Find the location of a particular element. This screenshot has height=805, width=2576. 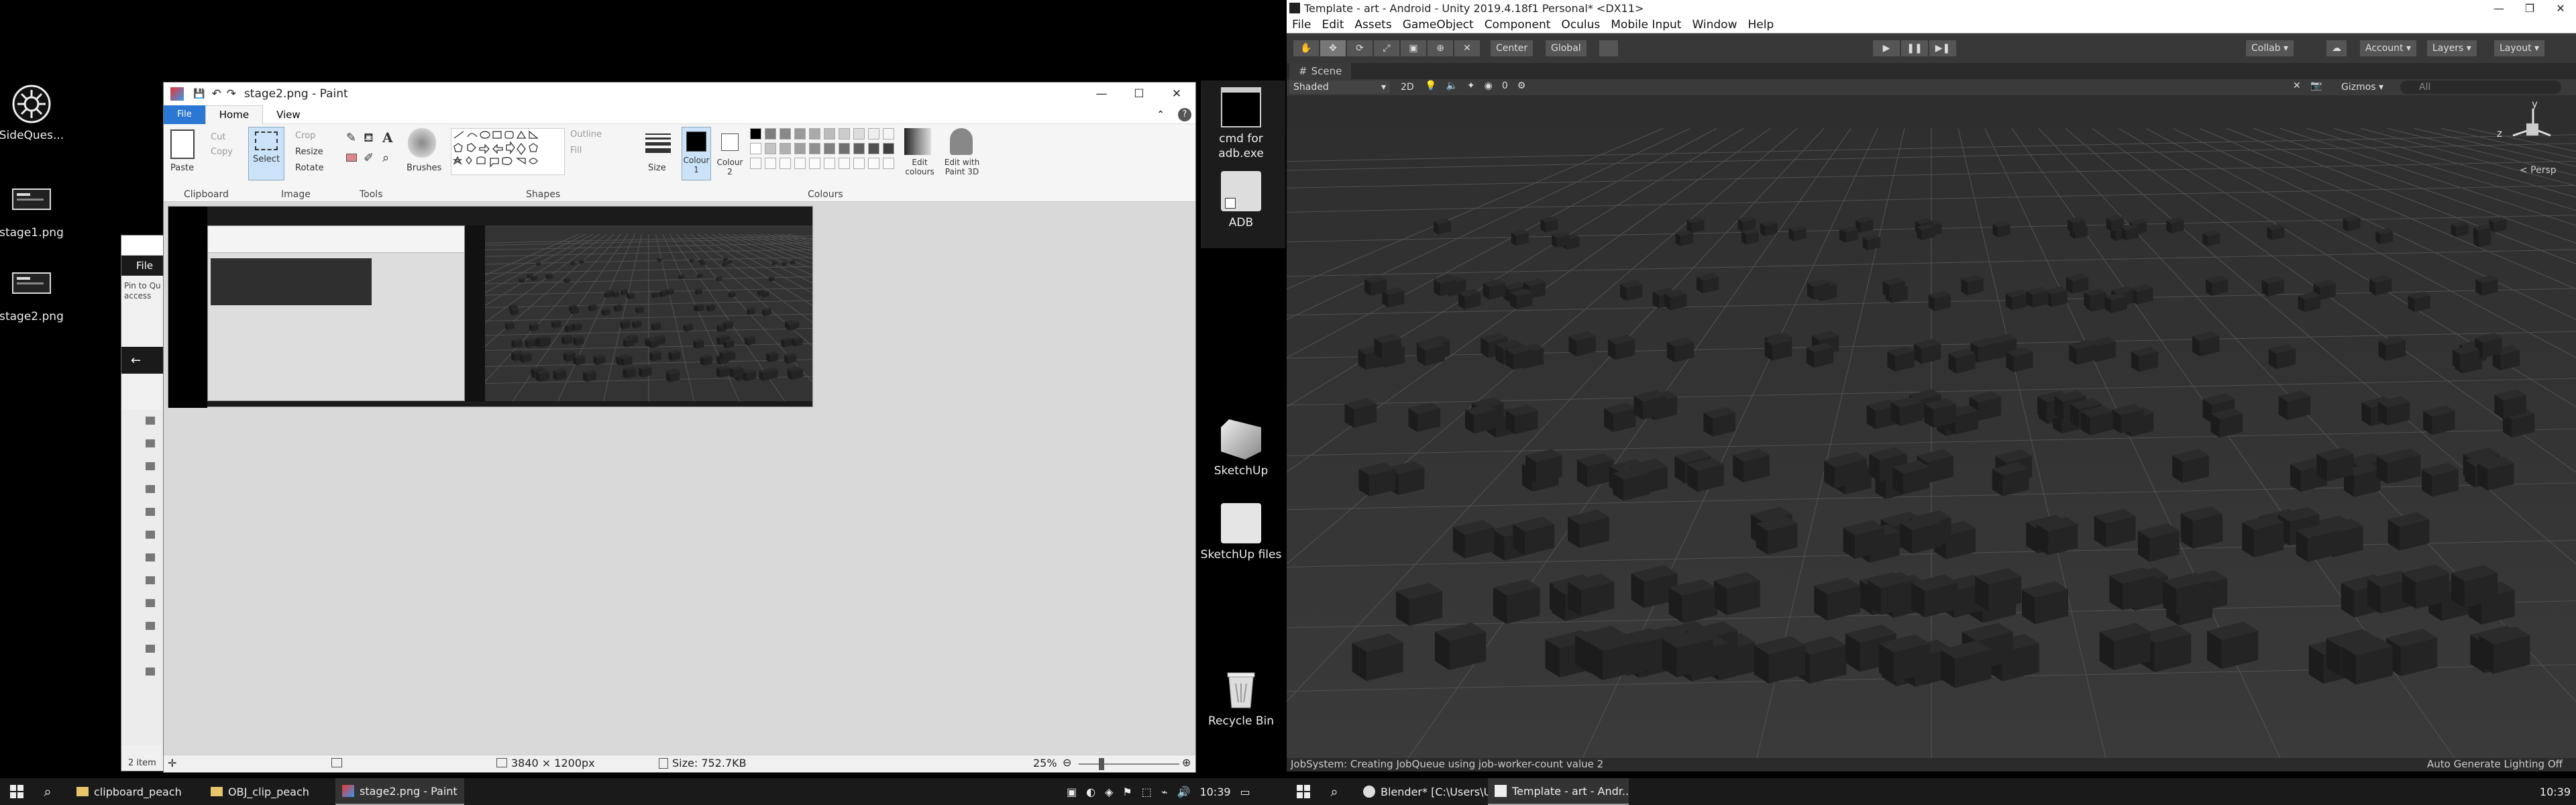

edit-with-paint3d-button: Edit with Paint 3D is located at coordinates (962, 167).